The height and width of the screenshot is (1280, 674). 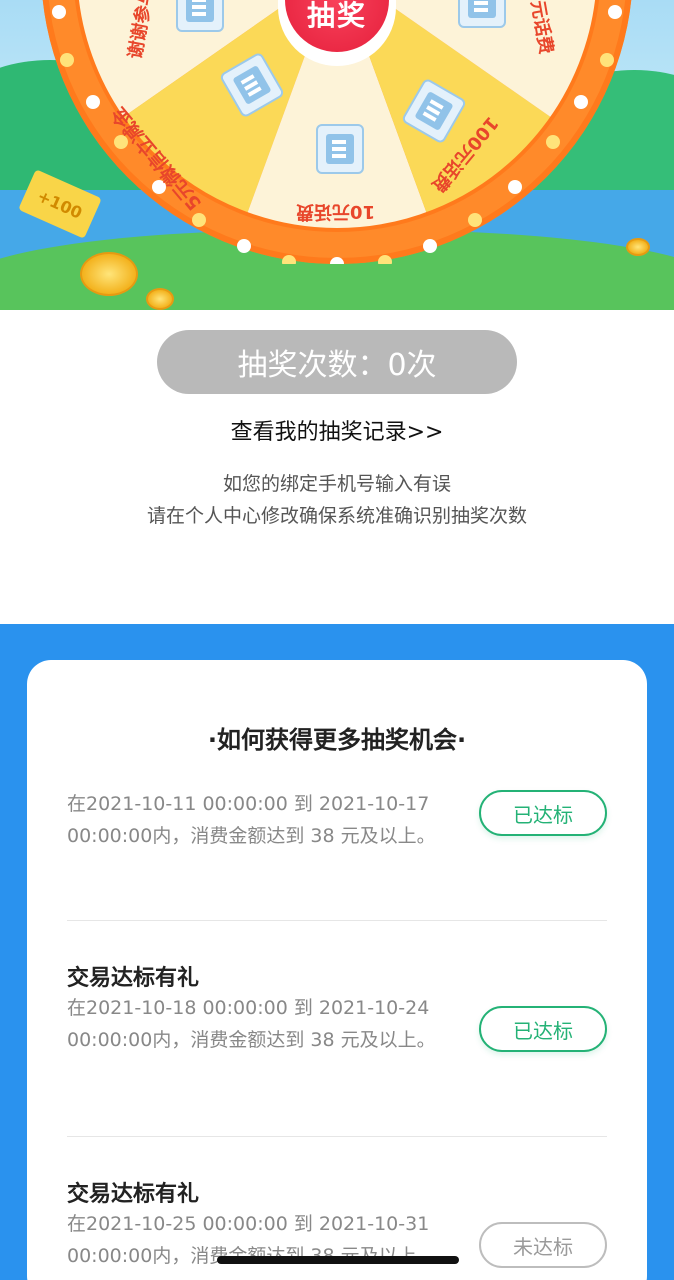 I want to click on task-status-button: 未达标, so click(x=543, y=1245).